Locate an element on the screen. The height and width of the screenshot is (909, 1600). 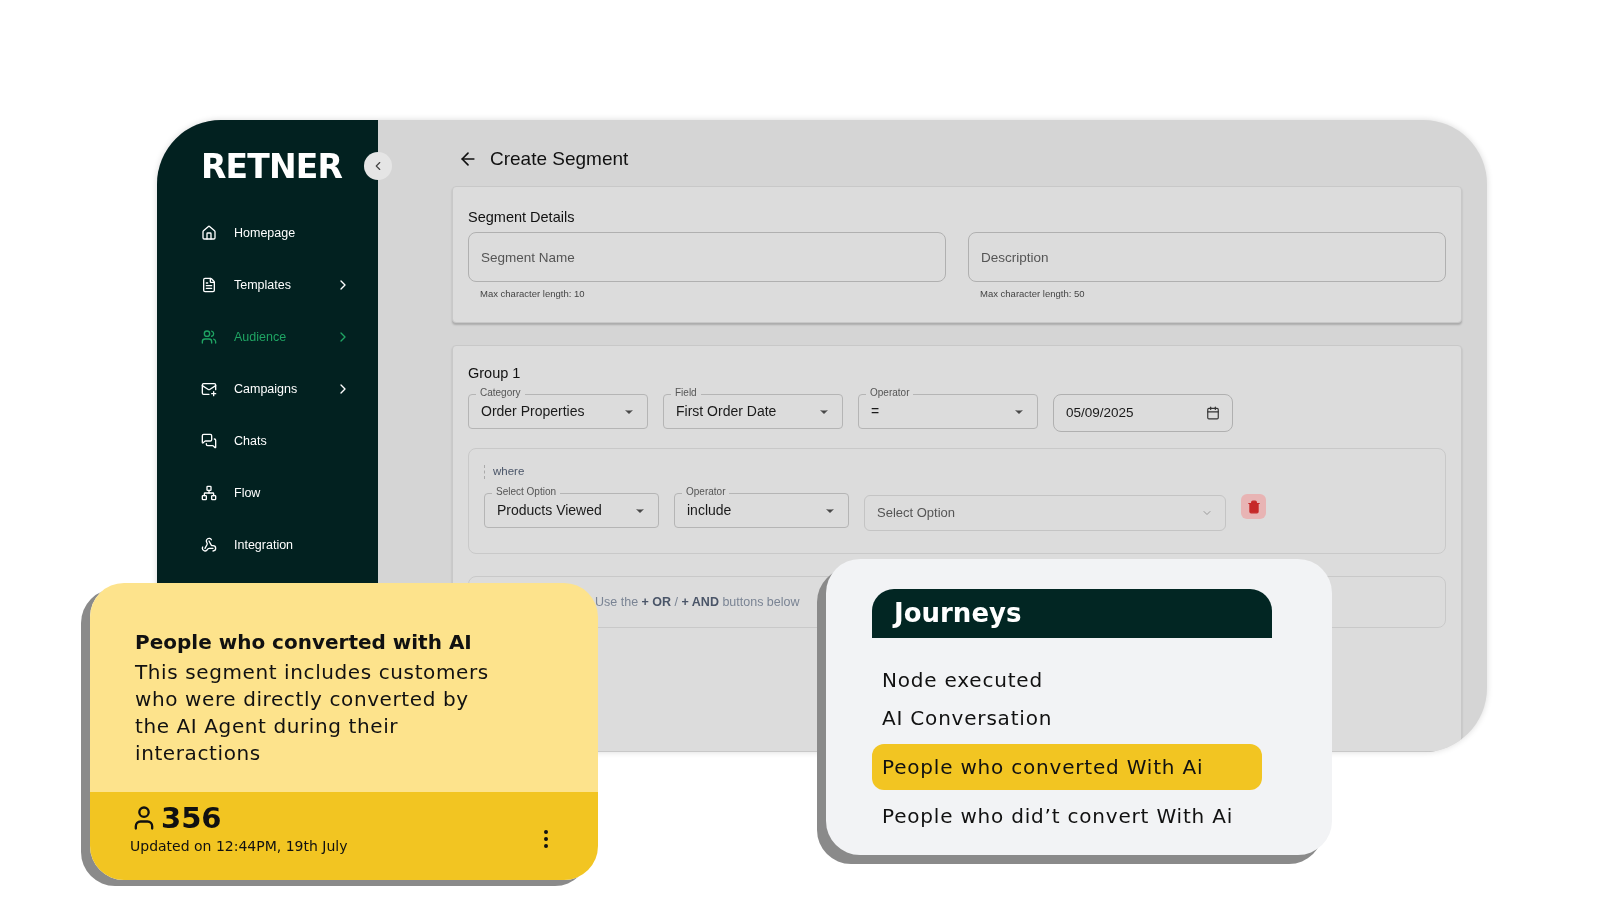
text-field: Segment Name is located at coordinates (707, 257).